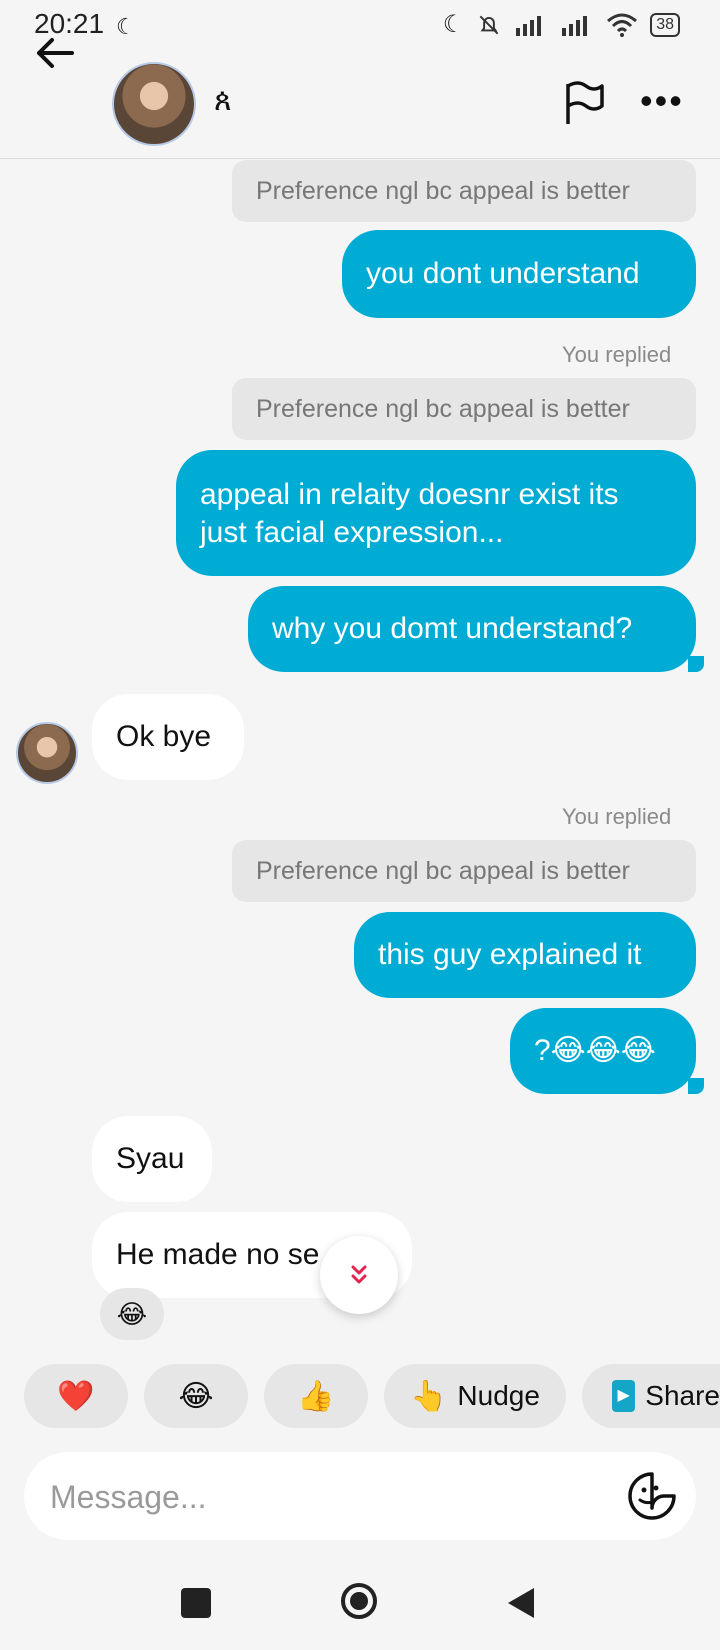  I want to click on night-mode-icon: ☾, so click(126, 26).